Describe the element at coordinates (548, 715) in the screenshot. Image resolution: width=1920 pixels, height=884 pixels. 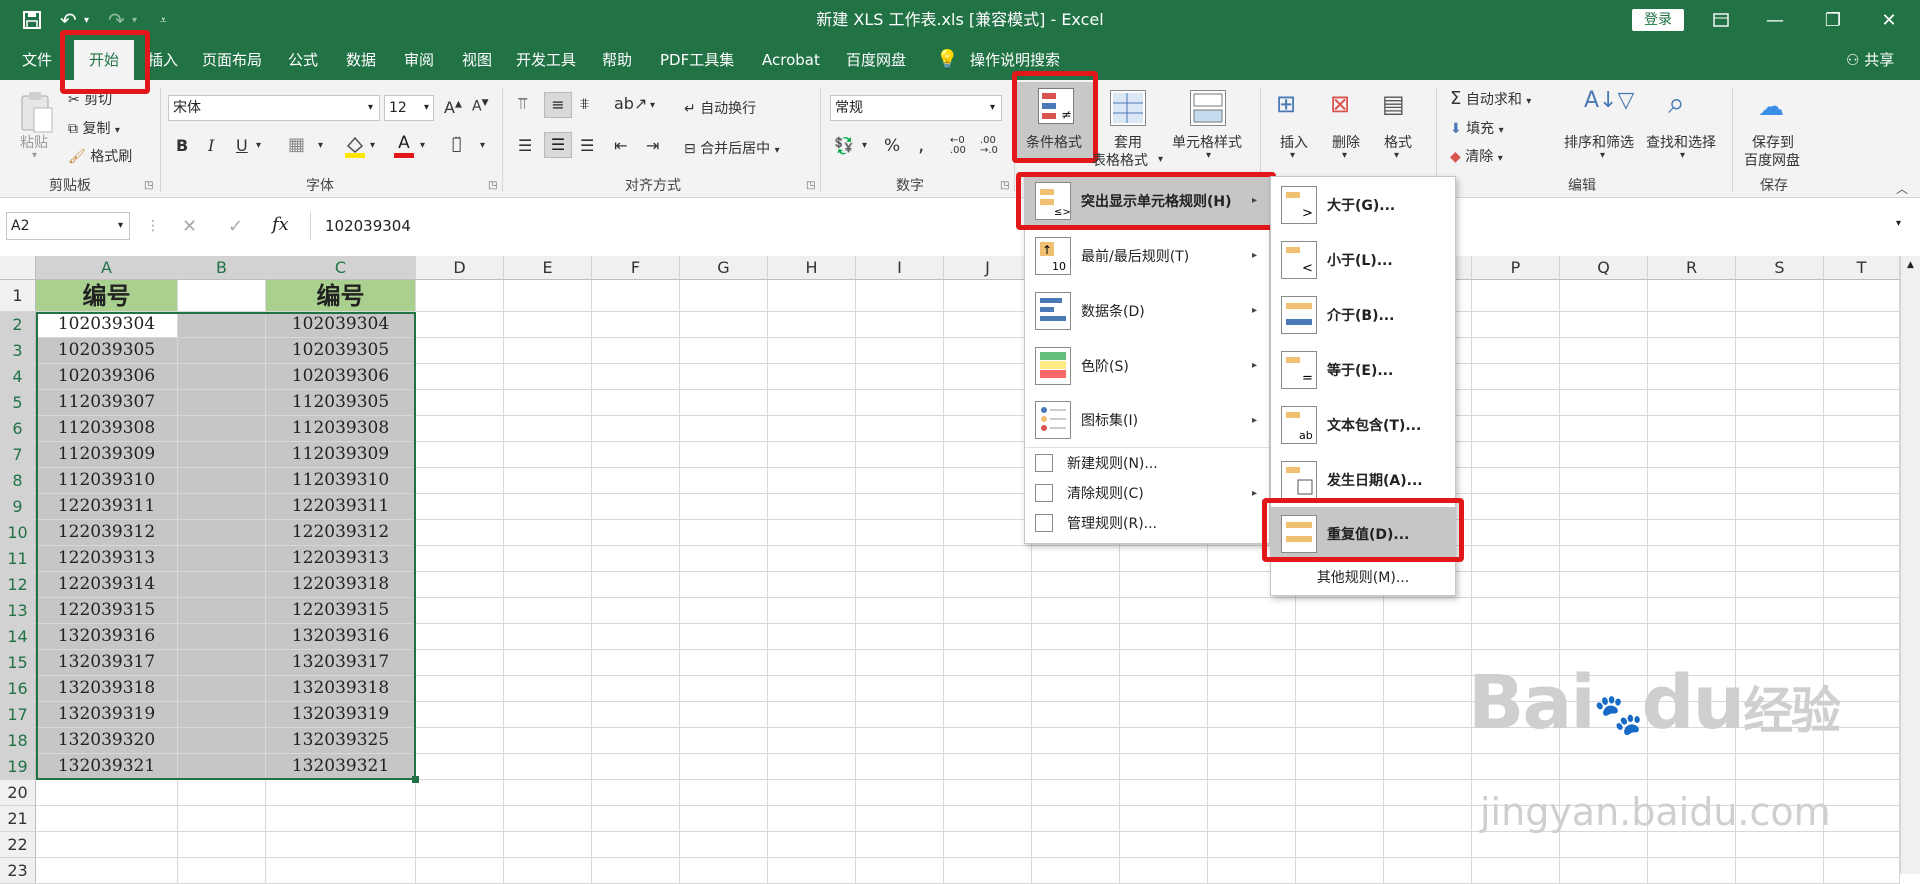
I see `cell-e17` at that location.